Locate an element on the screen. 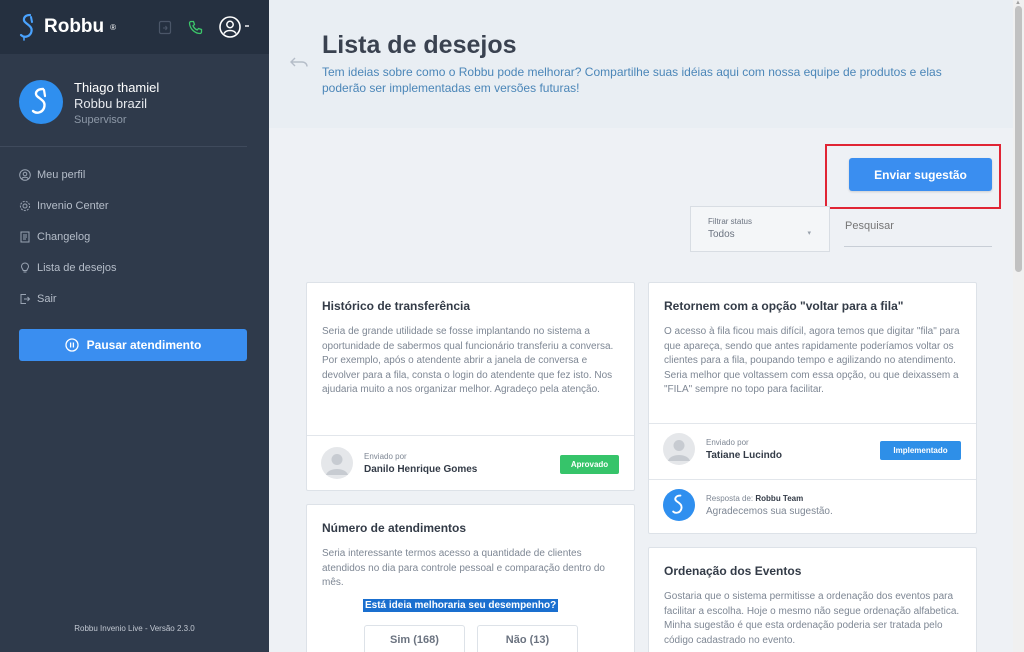 The width and height of the screenshot is (1024, 652). sidebar-item-lista-de-desejos: Lista de desejos is located at coordinates (134, 267).